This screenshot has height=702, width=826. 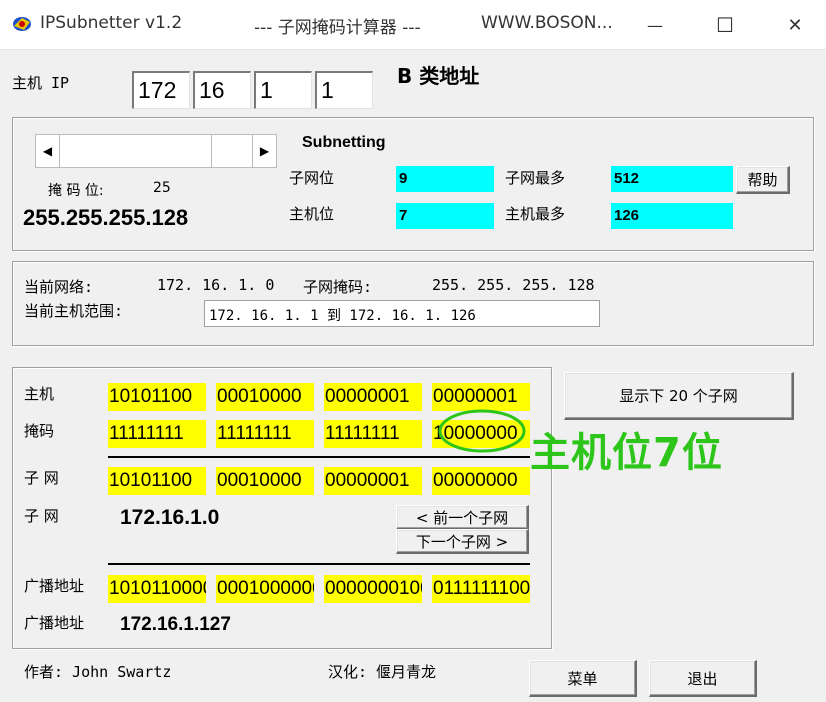 I want to click on subnet-address-value: 172.16.1.0, so click(x=170, y=517).